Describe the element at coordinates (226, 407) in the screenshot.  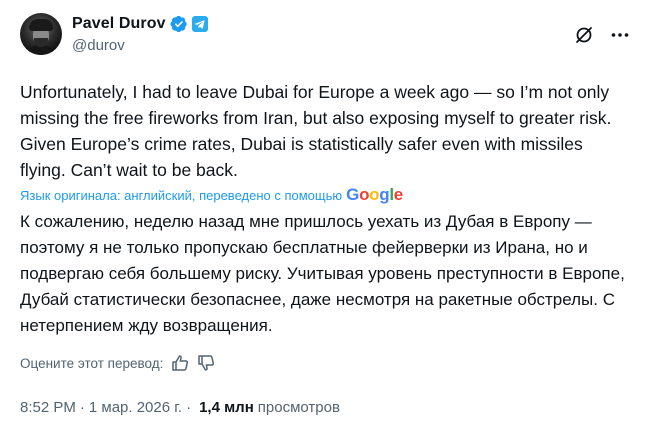
I see `view-count: 1,4 млн` at that location.